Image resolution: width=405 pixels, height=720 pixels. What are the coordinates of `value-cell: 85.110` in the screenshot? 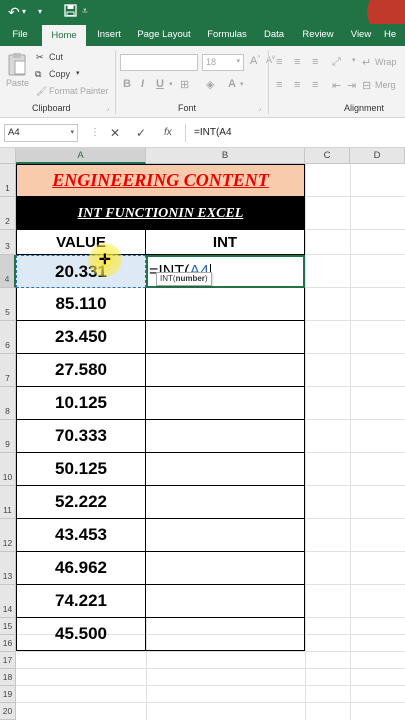 It's located at (81, 304).